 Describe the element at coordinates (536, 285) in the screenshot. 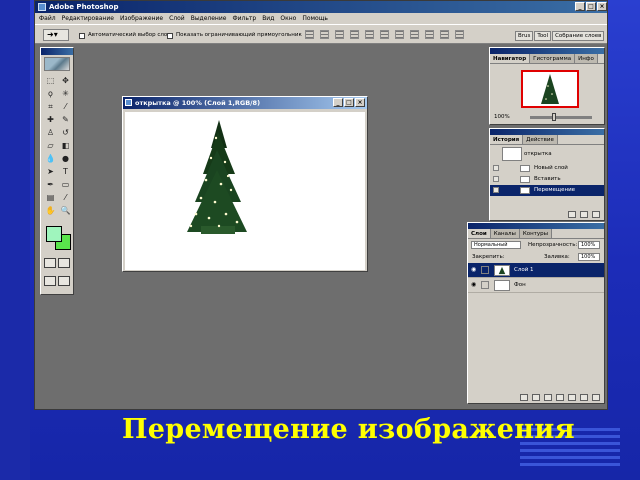

I see `layer-row: ◉ Фон` at that location.